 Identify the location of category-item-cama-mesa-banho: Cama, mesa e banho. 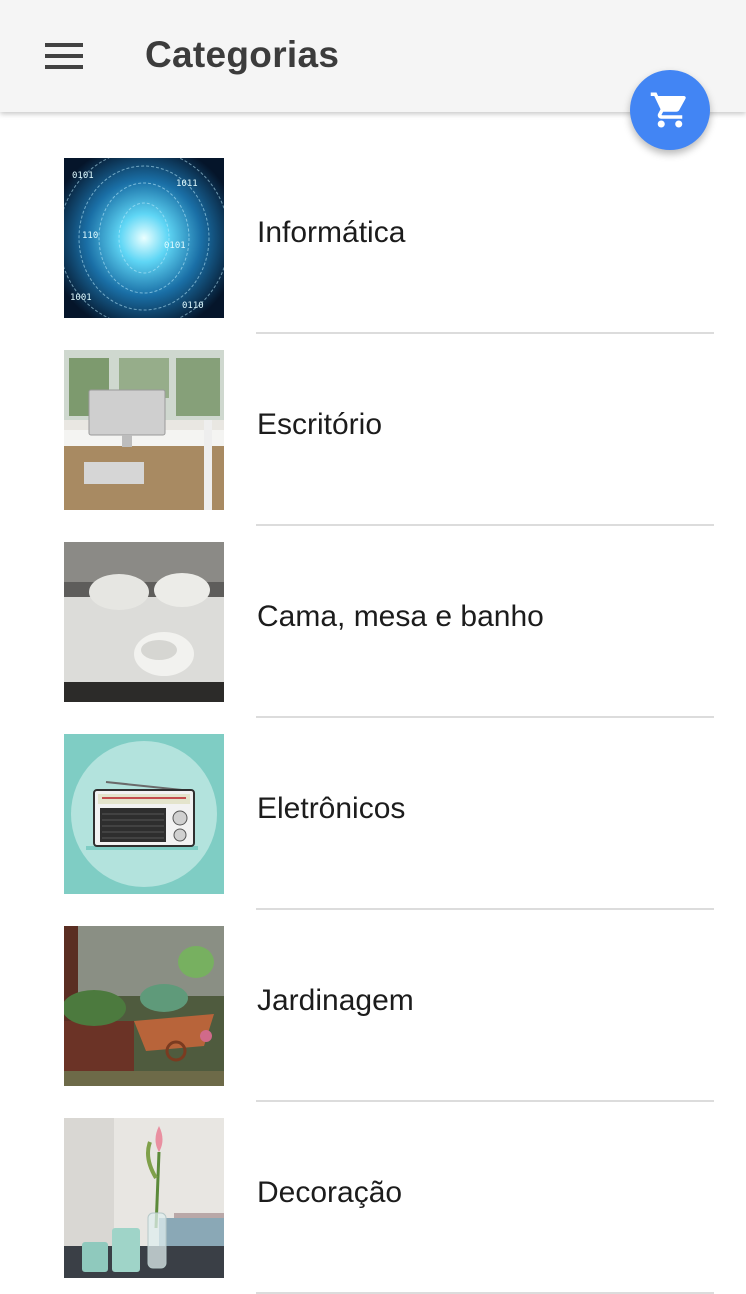
(373, 622).